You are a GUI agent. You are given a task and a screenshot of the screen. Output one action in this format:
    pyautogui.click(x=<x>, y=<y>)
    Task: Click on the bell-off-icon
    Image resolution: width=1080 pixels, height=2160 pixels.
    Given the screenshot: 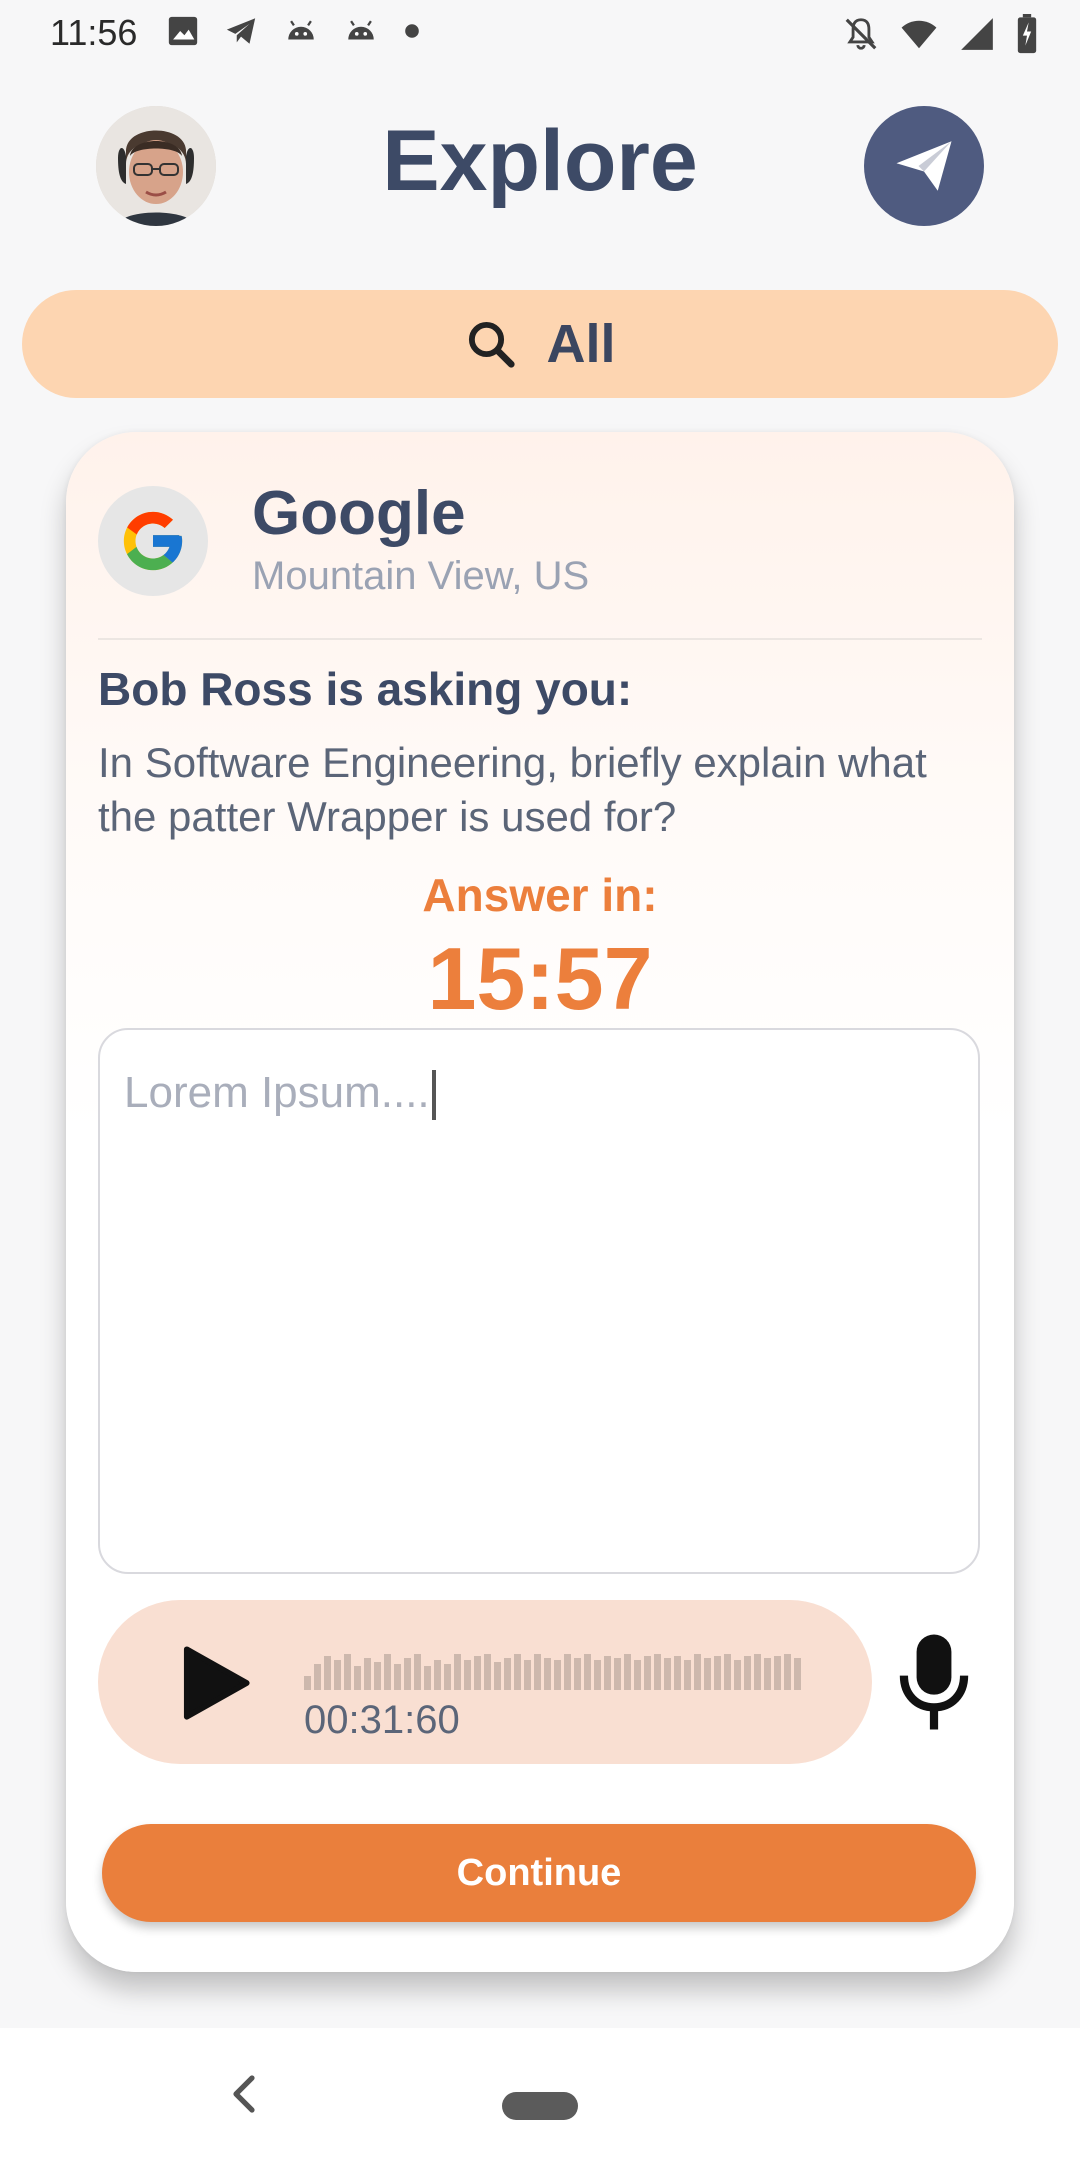 What is the action you would take?
    pyautogui.click(x=861, y=34)
    